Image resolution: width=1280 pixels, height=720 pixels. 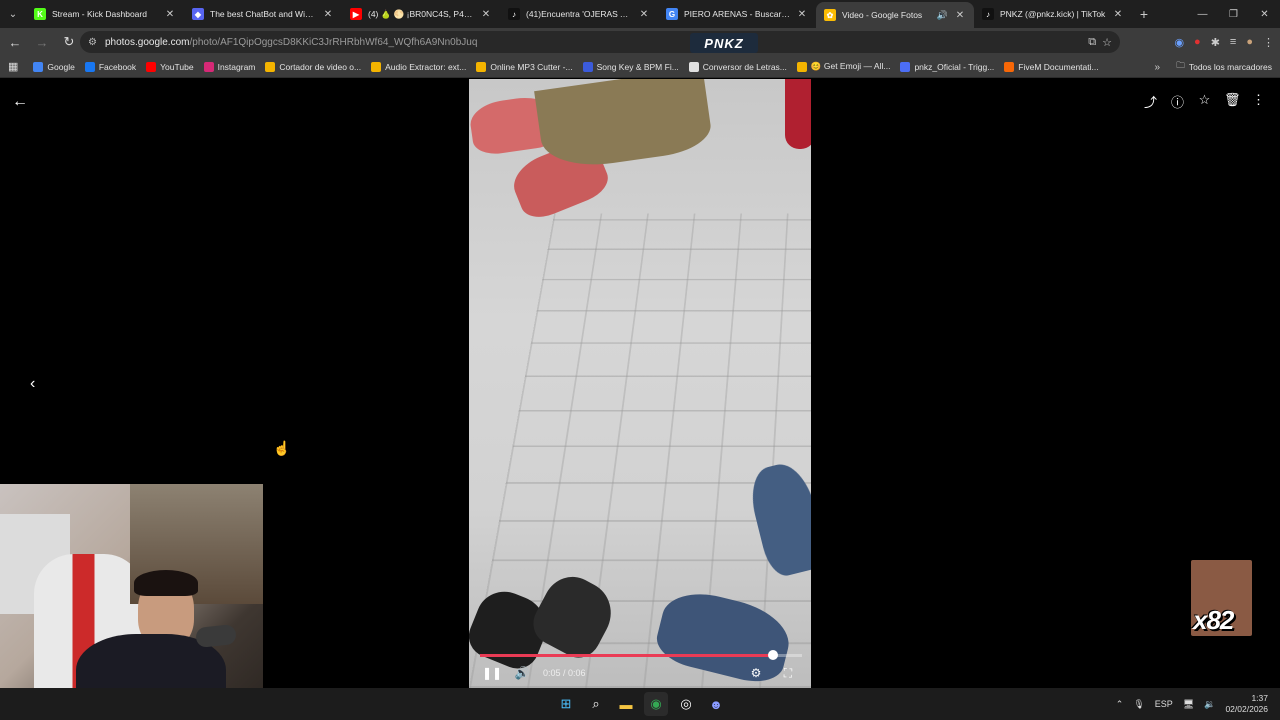 What do you see at coordinates (1164, 704) in the screenshot?
I see `language-indicator: ESP` at bounding box center [1164, 704].